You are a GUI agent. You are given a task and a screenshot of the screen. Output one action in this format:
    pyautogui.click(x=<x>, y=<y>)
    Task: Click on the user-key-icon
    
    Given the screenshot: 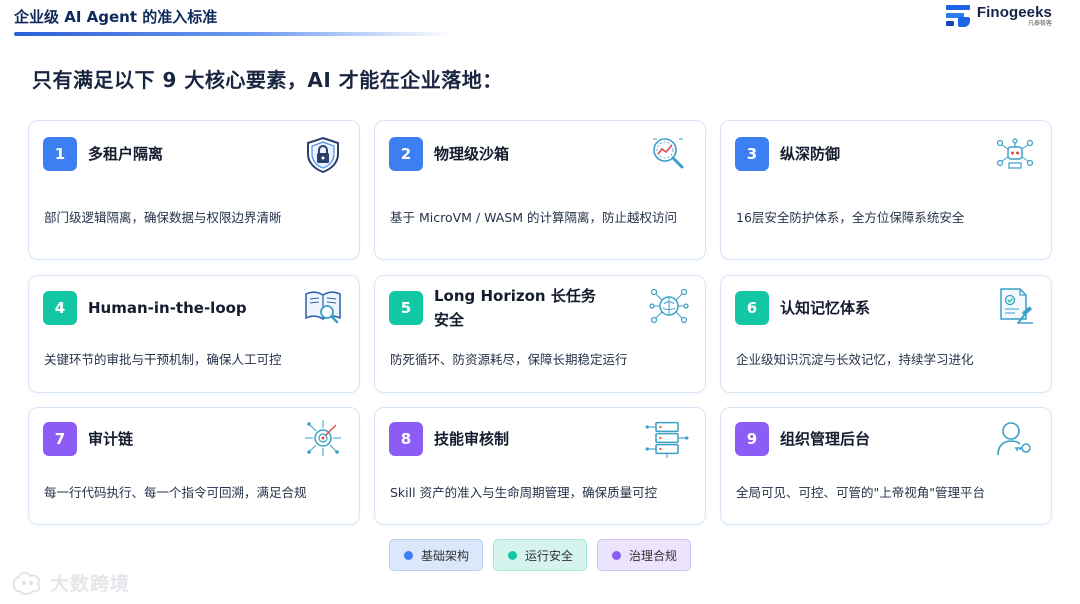 What is the action you would take?
    pyautogui.click(x=1014, y=439)
    